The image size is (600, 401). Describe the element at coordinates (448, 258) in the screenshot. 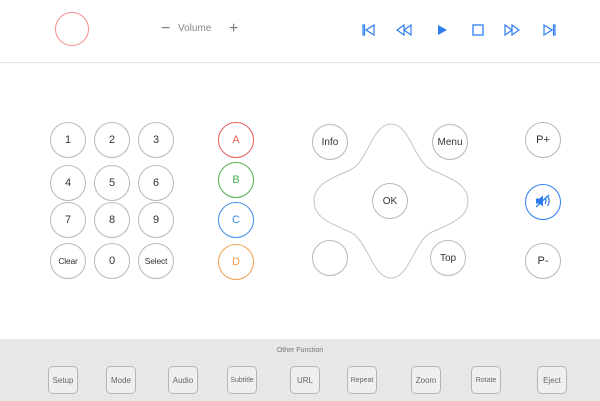

I see `top-button: Top` at that location.